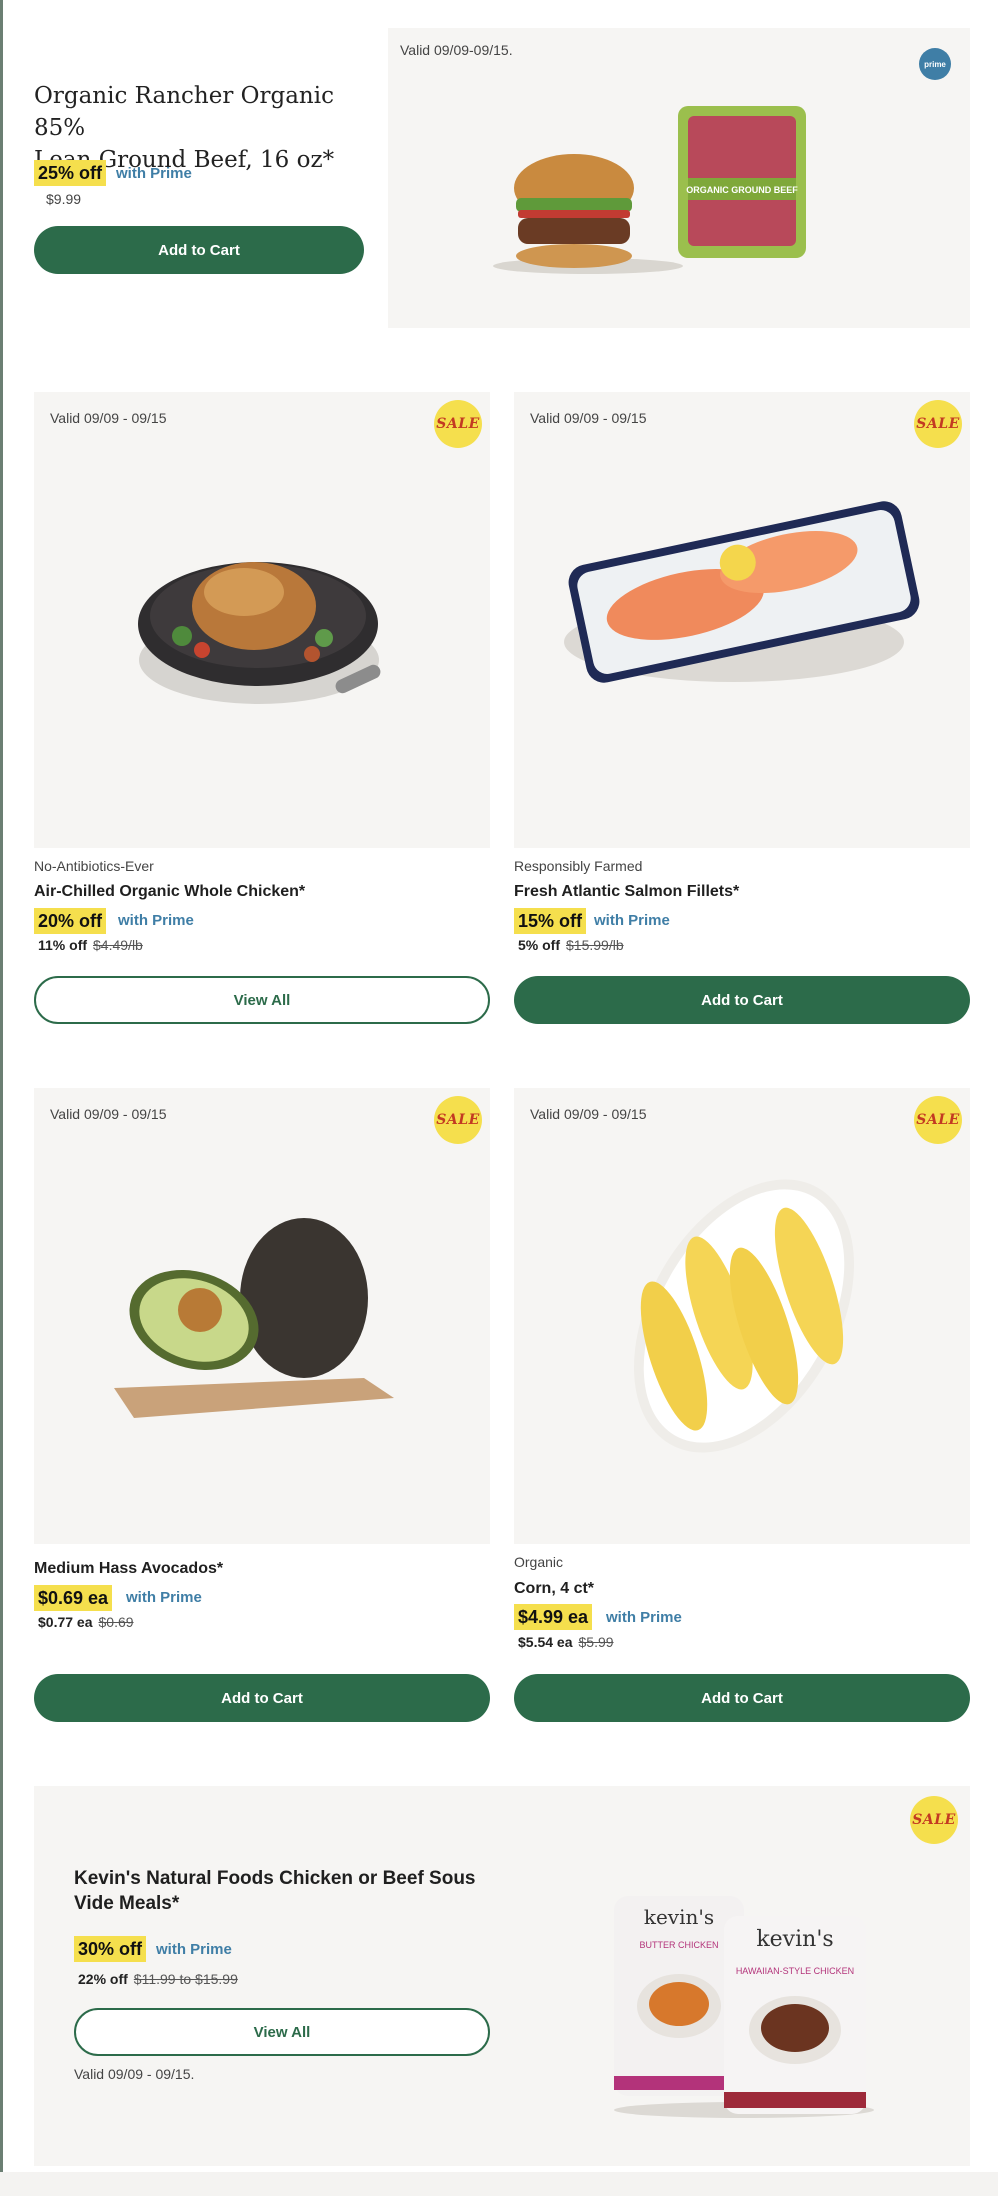  Describe the element at coordinates (794, 1939) in the screenshot. I see `pack2-brand: kevin's` at that location.